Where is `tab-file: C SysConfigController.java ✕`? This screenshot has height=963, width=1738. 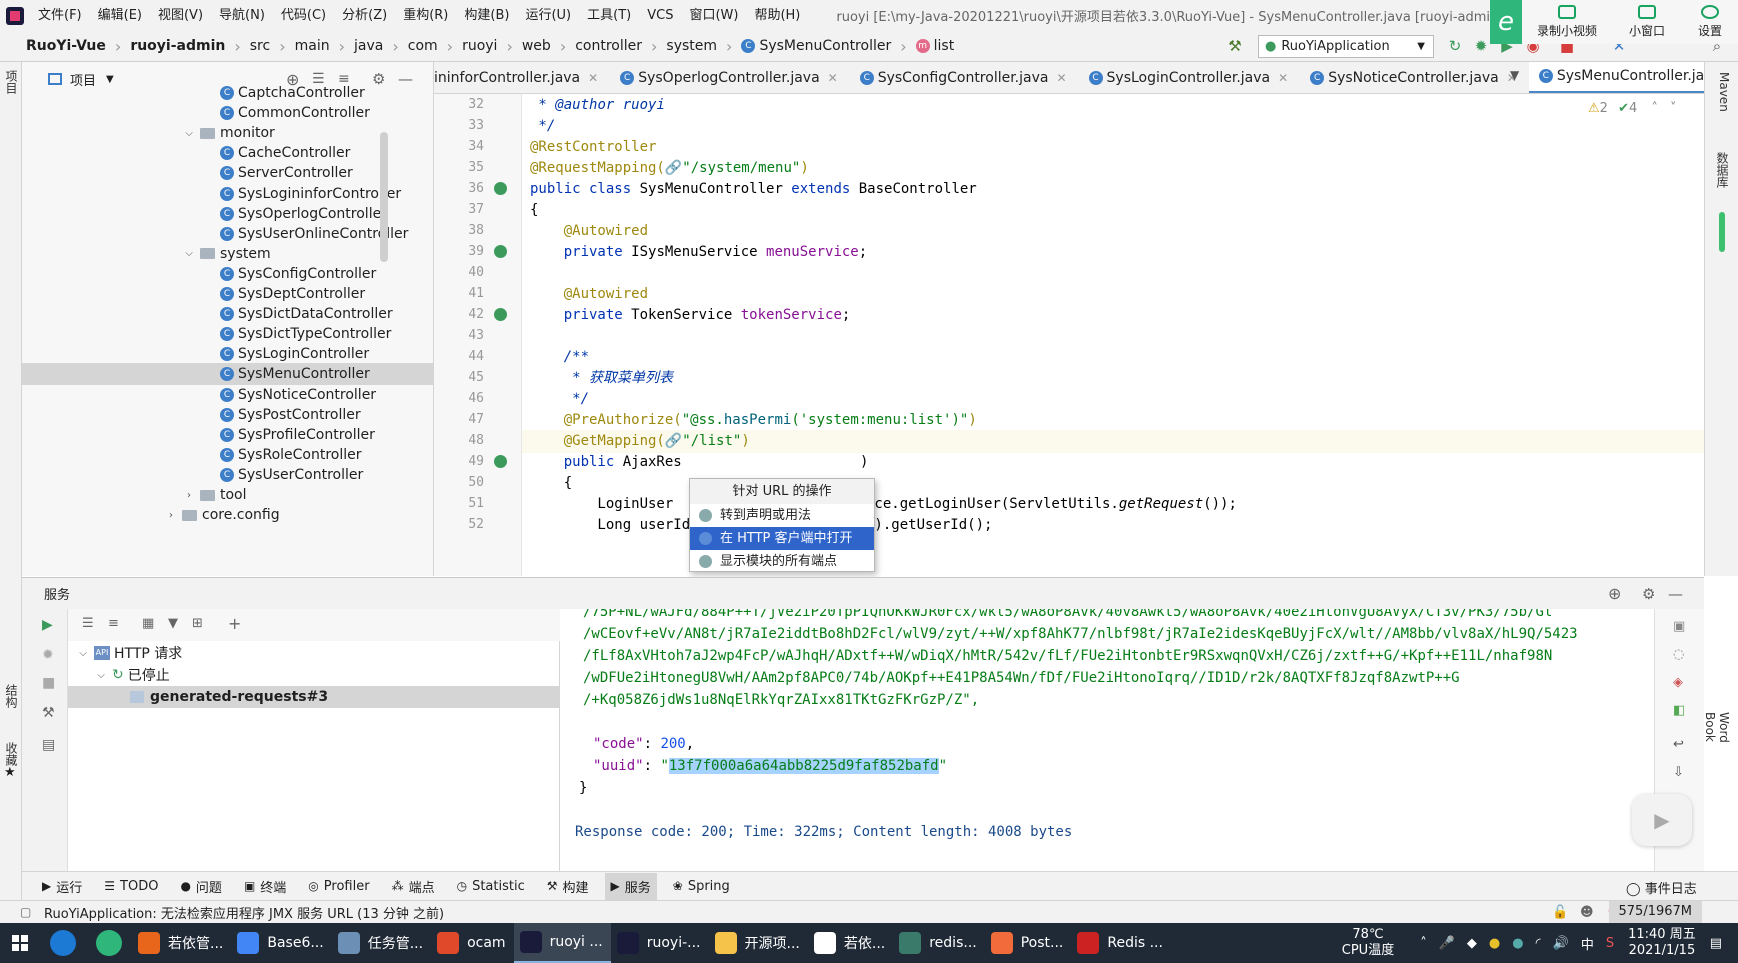 tab-file: C SysConfigController.java ✕ is located at coordinates (964, 77).